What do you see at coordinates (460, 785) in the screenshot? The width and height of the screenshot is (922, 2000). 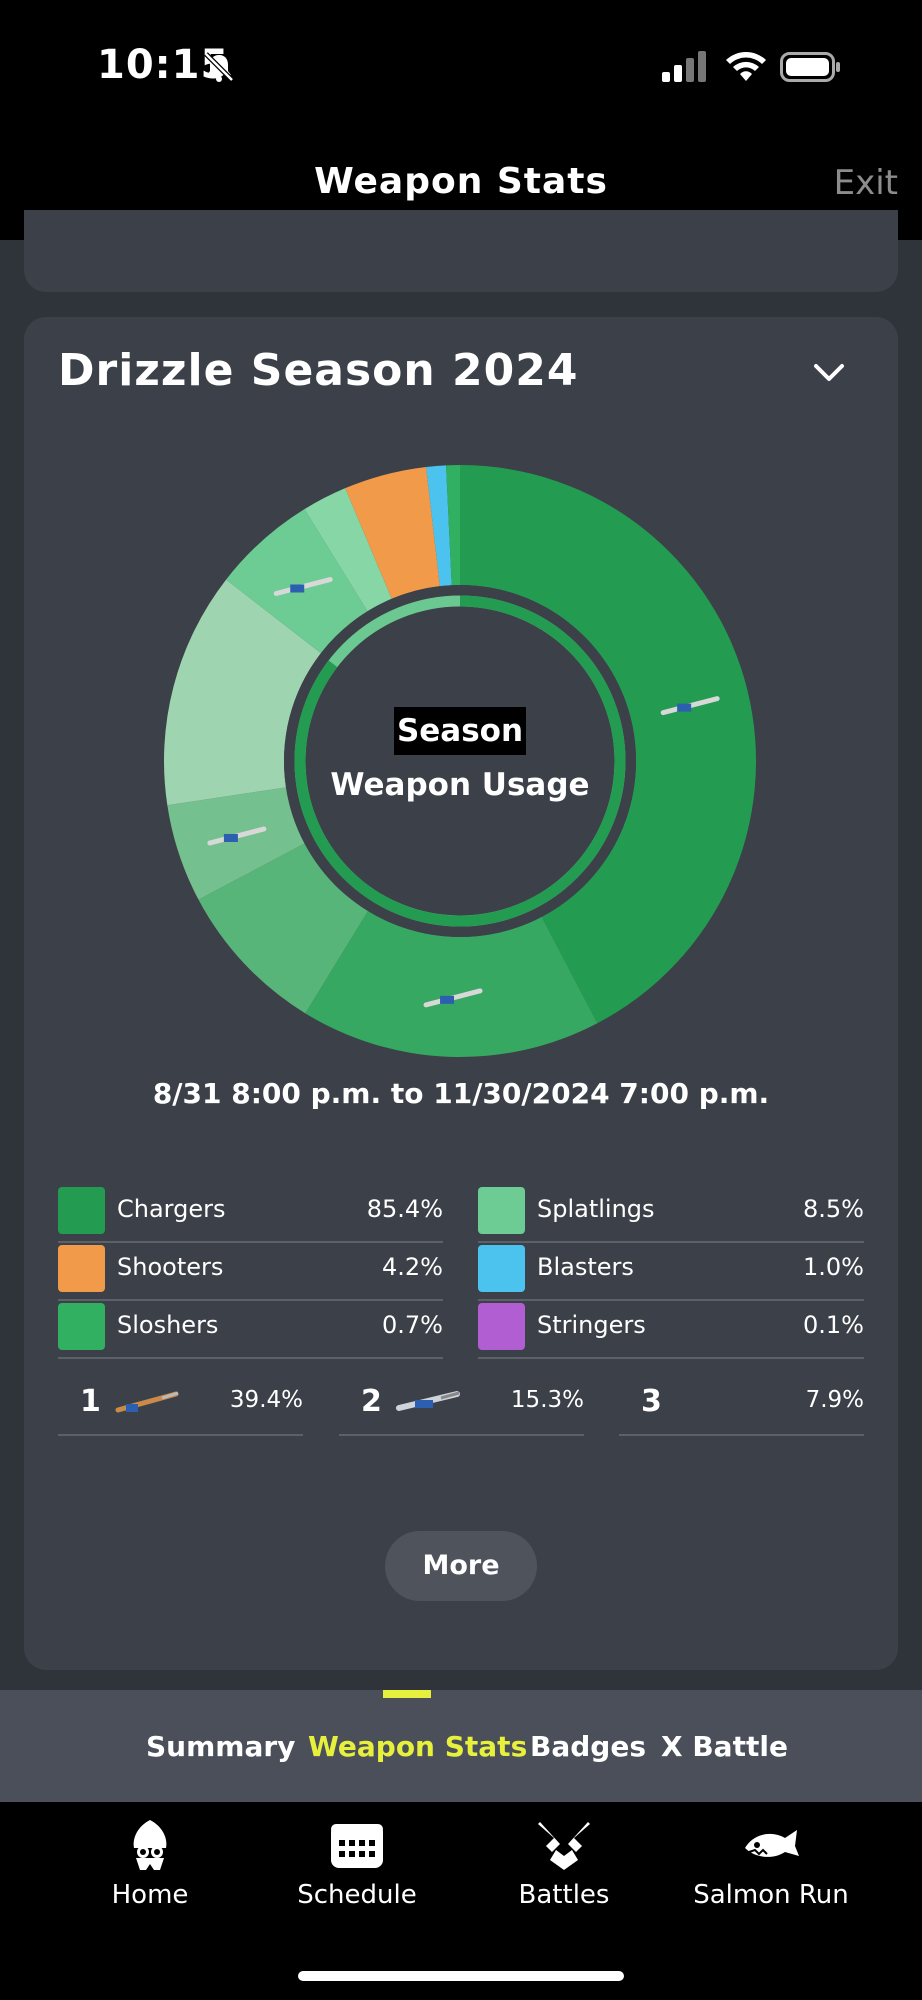 I see `weapon-usage-label: Weapon Usage` at bounding box center [460, 785].